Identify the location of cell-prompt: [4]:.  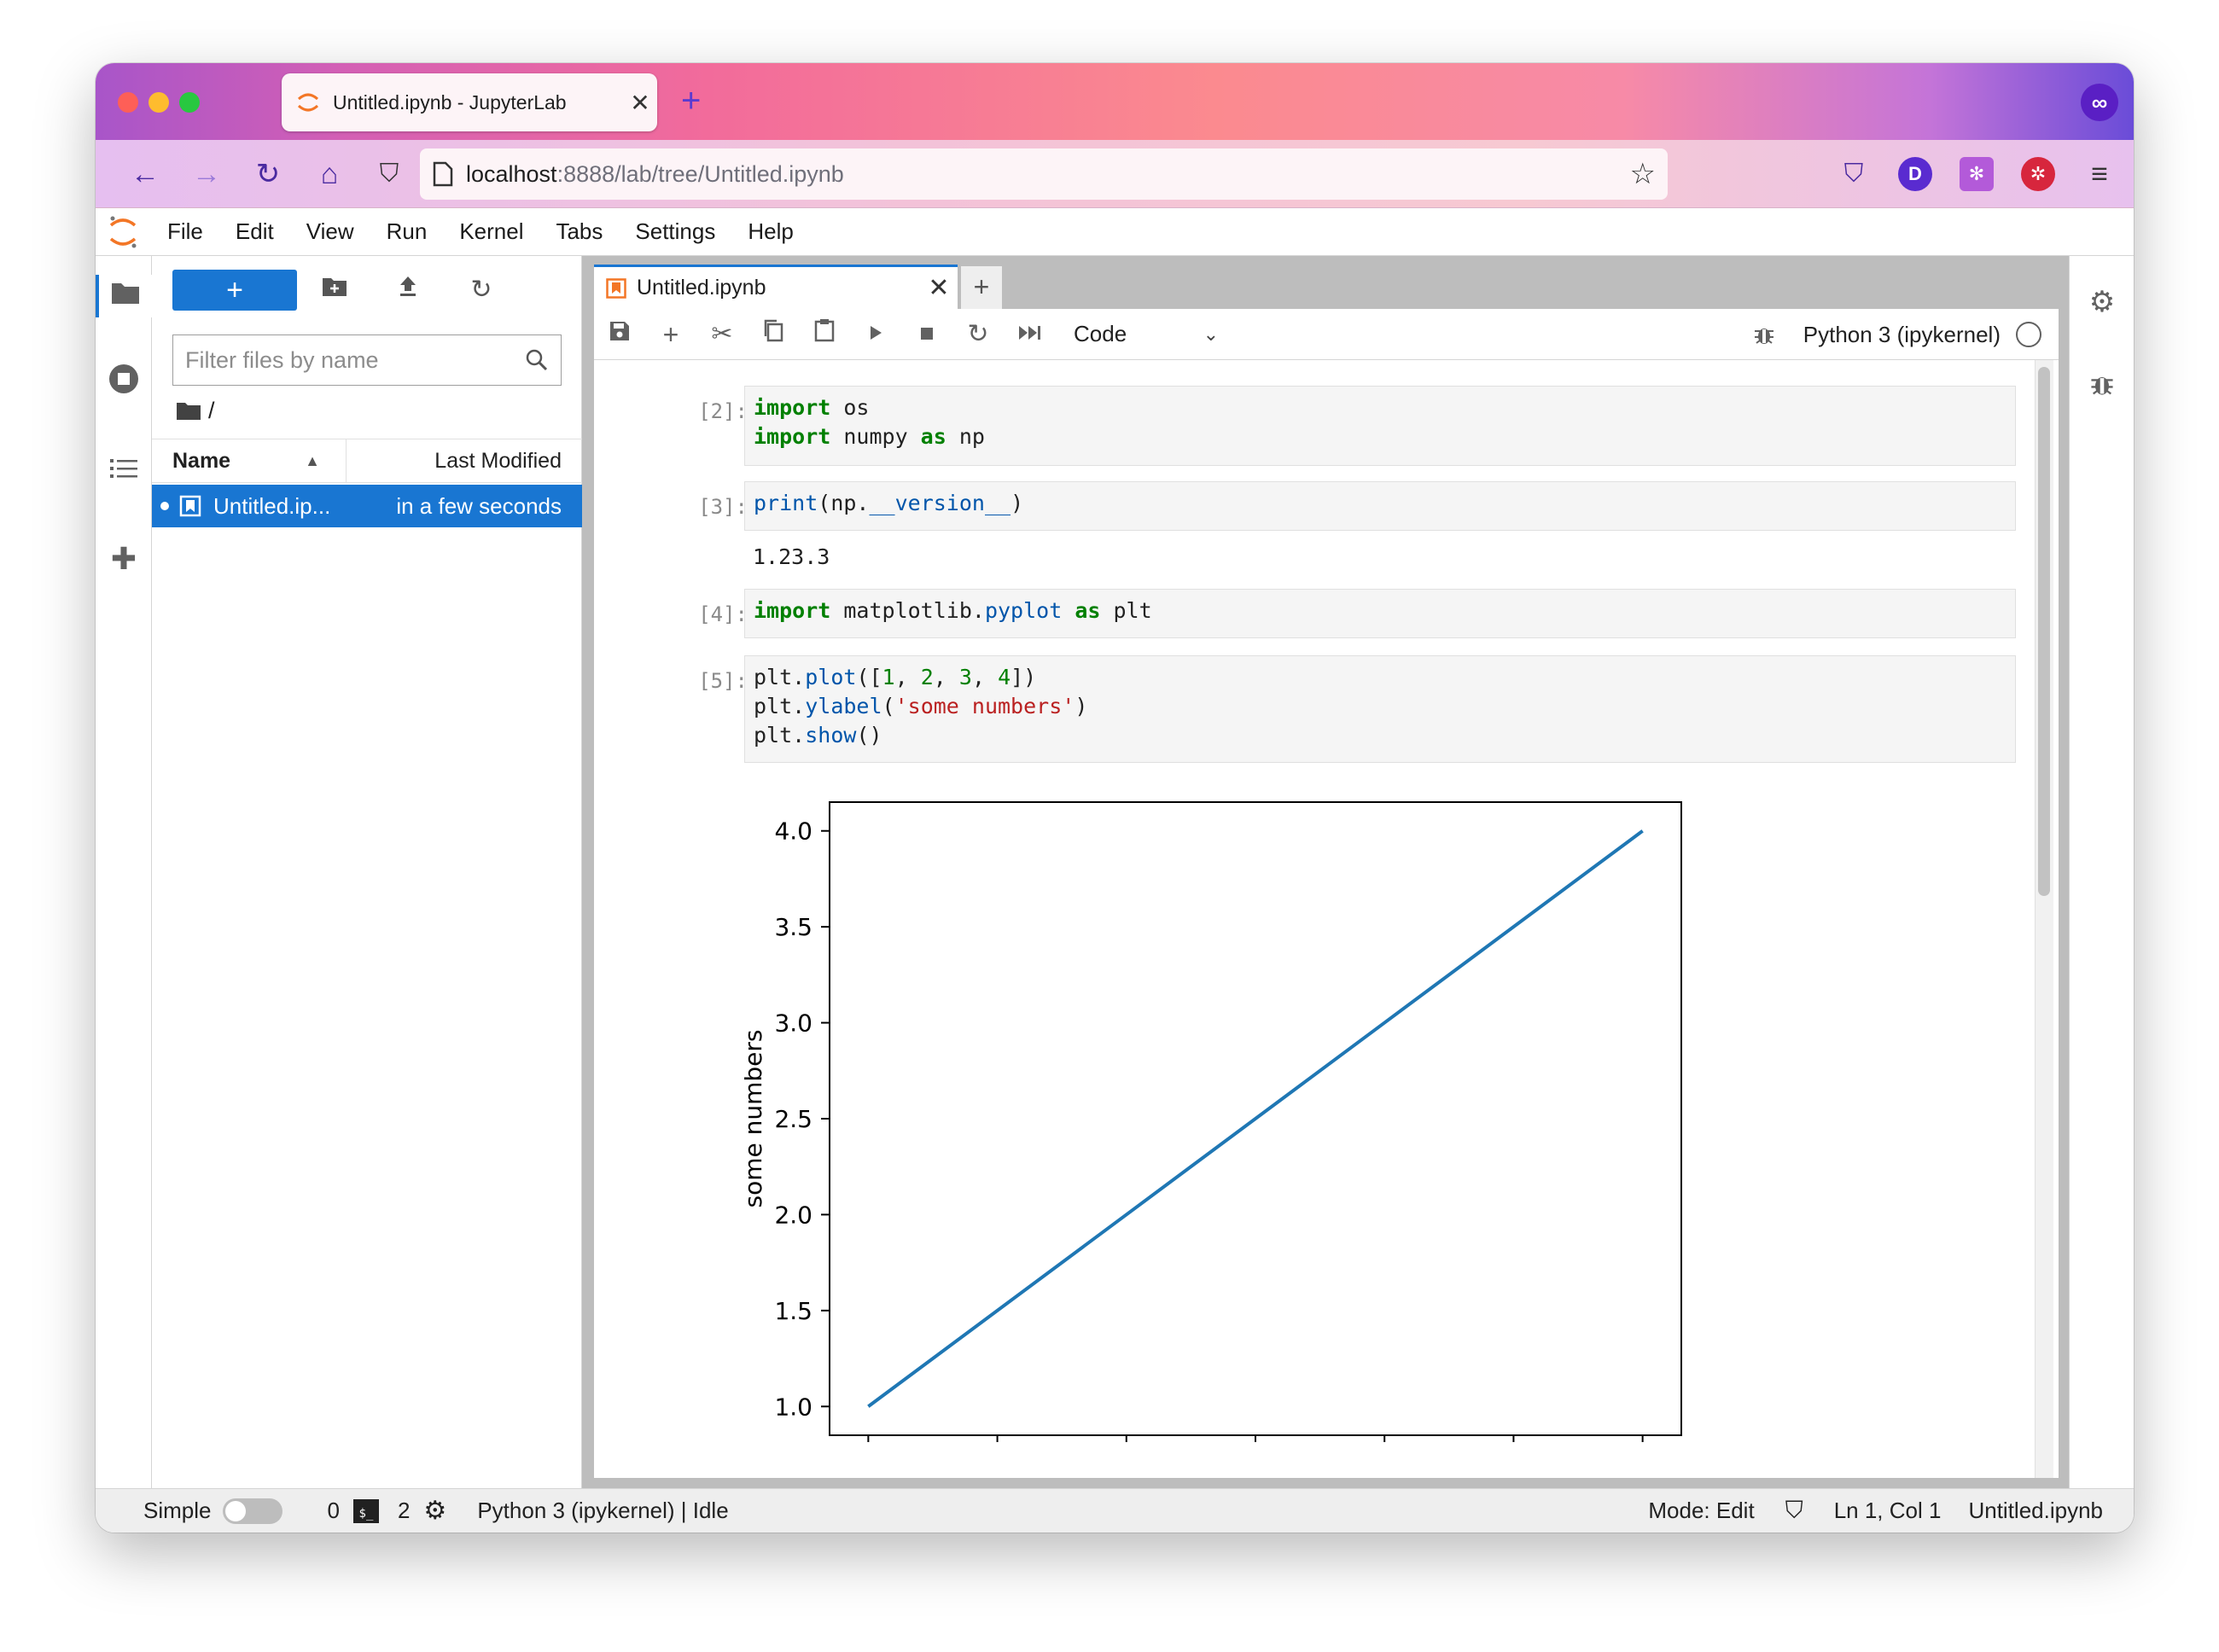
(723, 614).